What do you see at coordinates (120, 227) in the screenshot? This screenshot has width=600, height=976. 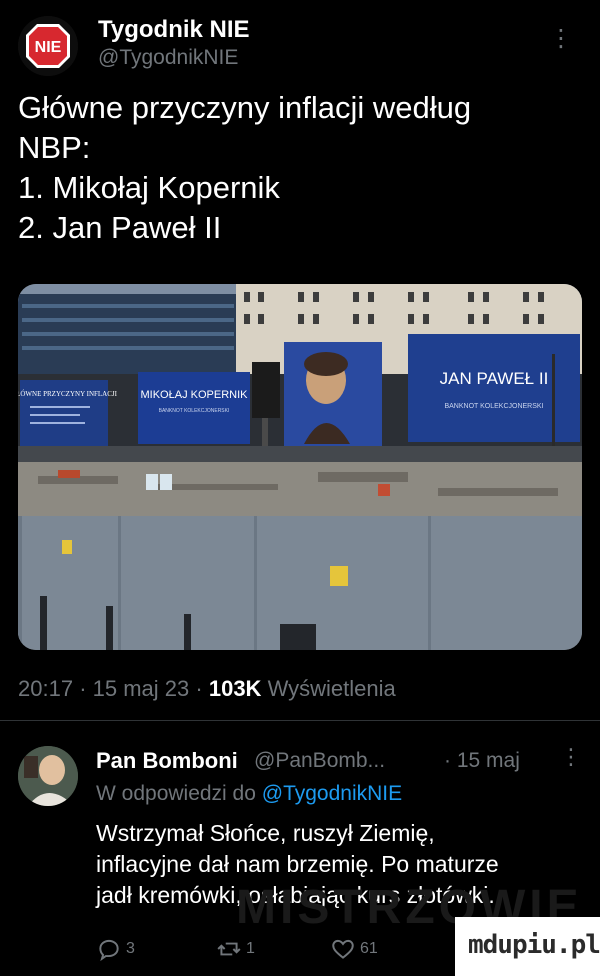 I see `tweet-text-line: 2. Jan Paweł II` at bounding box center [120, 227].